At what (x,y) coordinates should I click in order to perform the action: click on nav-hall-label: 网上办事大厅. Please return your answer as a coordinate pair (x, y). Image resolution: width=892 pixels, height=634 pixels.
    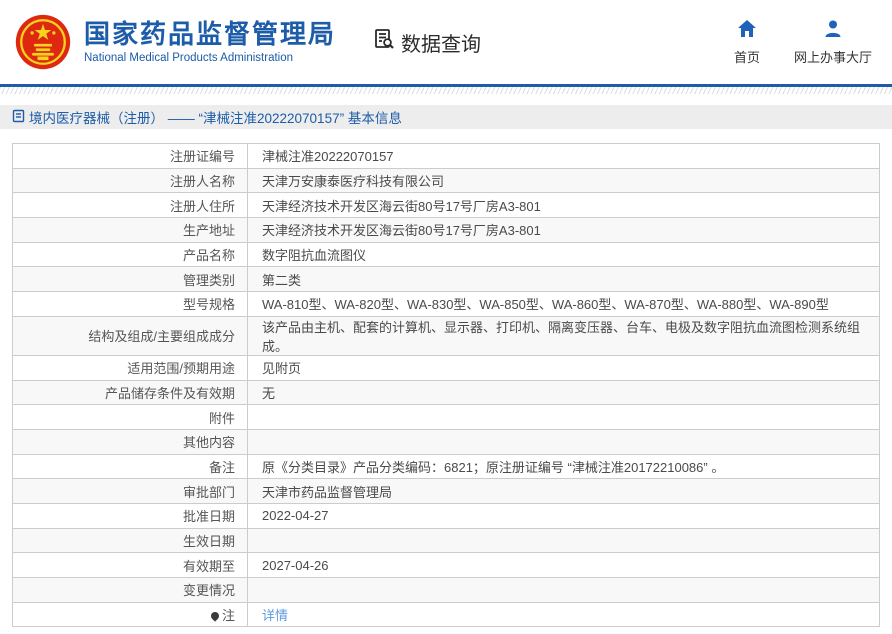
    Looking at the image, I should click on (832, 57).